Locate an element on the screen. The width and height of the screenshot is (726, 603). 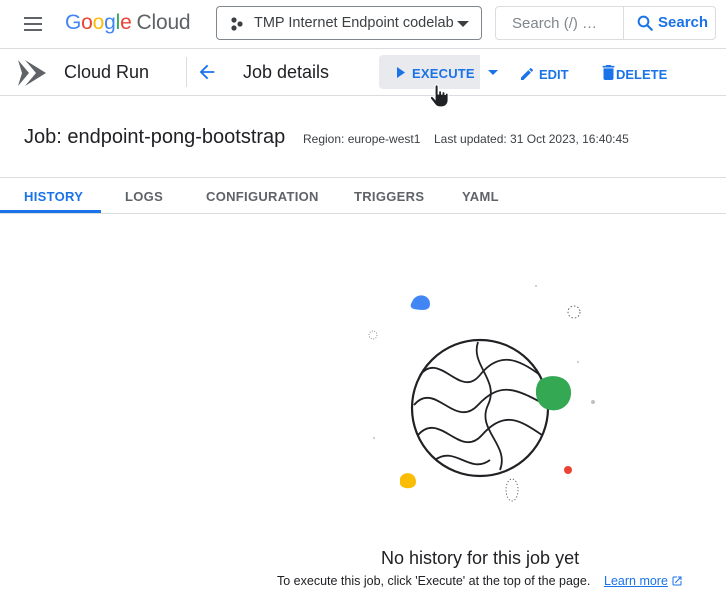
search-button: Search is located at coordinates (669, 23).